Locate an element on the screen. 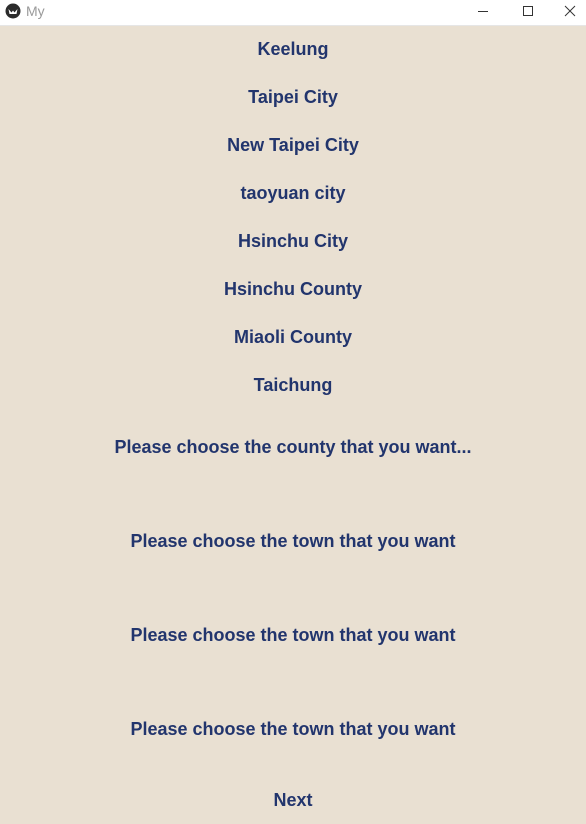 Image resolution: width=586 pixels, height=824 pixels. city-button-hsinchu-county: Hsinchu County is located at coordinates (293, 289).